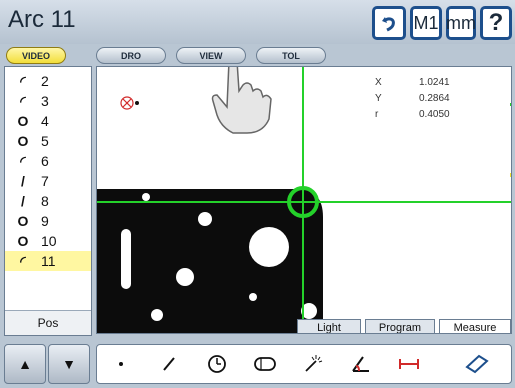 This screenshot has height=388, width=515. I want to click on distance-icon, so click(409, 364).